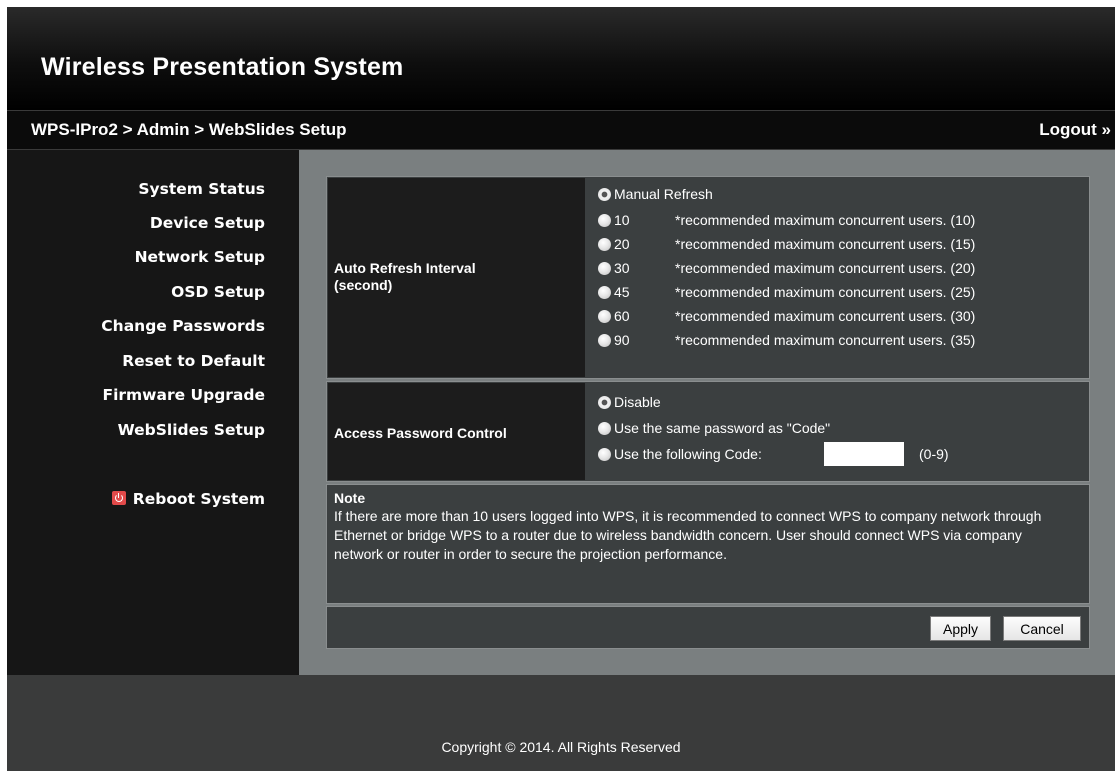  I want to click on reboot-label: Reboot System, so click(198, 499).